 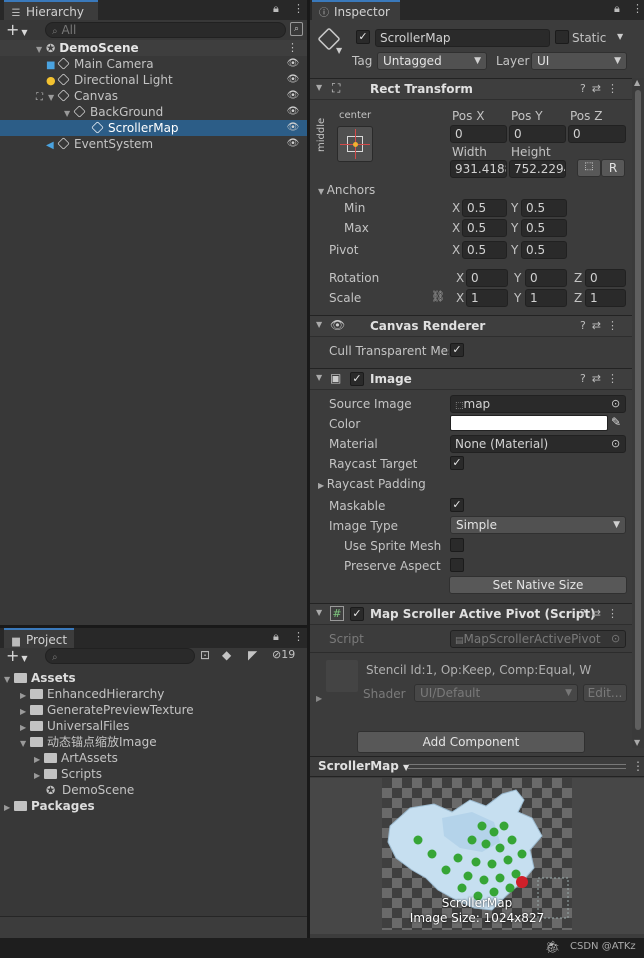 What do you see at coordinates (9, 808) in the screenshot?
I see `expand-arrow-icon: ▶` at bounding box center [9, 808].